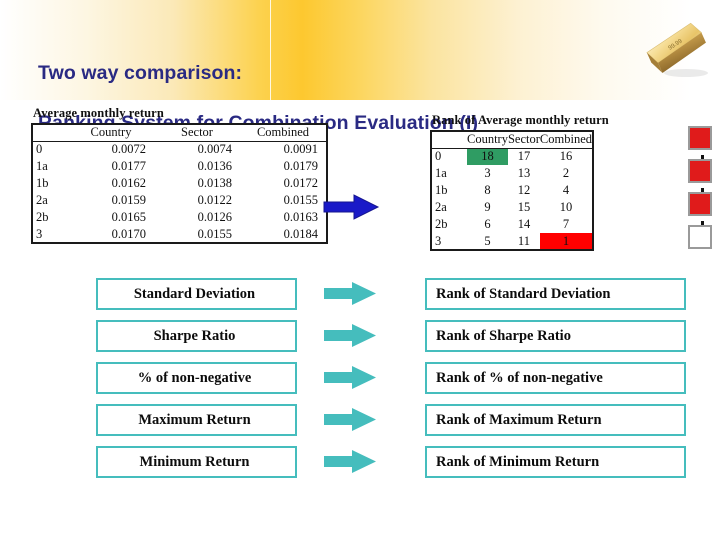  Describe the element at coordinates (512, 224) in the screenshot. I see `table-row: 2b 6 14 7` at that location.